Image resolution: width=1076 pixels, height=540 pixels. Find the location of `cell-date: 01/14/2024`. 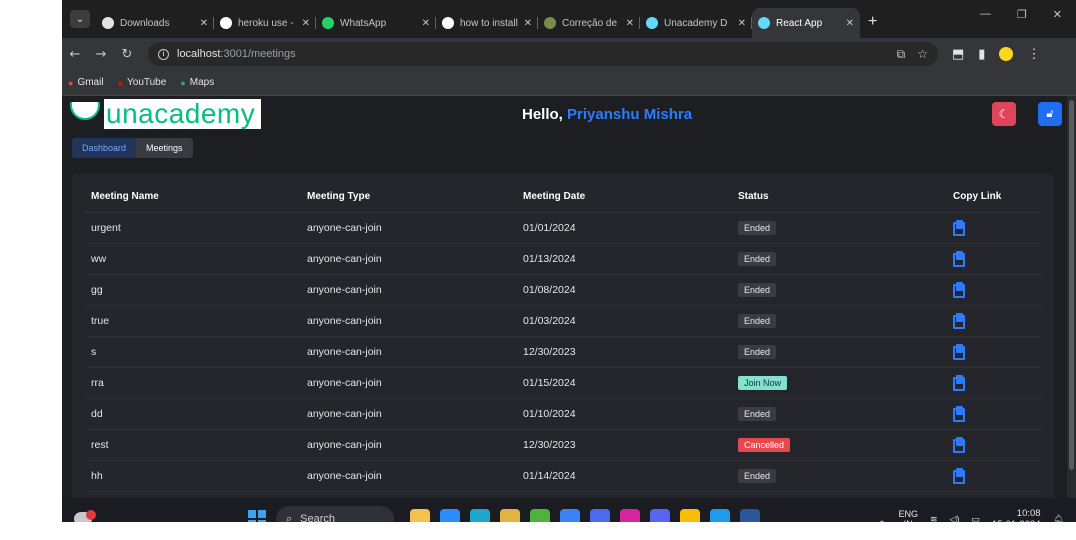

cell-date: 01/14/2024 is located at coordinates (623, 476).